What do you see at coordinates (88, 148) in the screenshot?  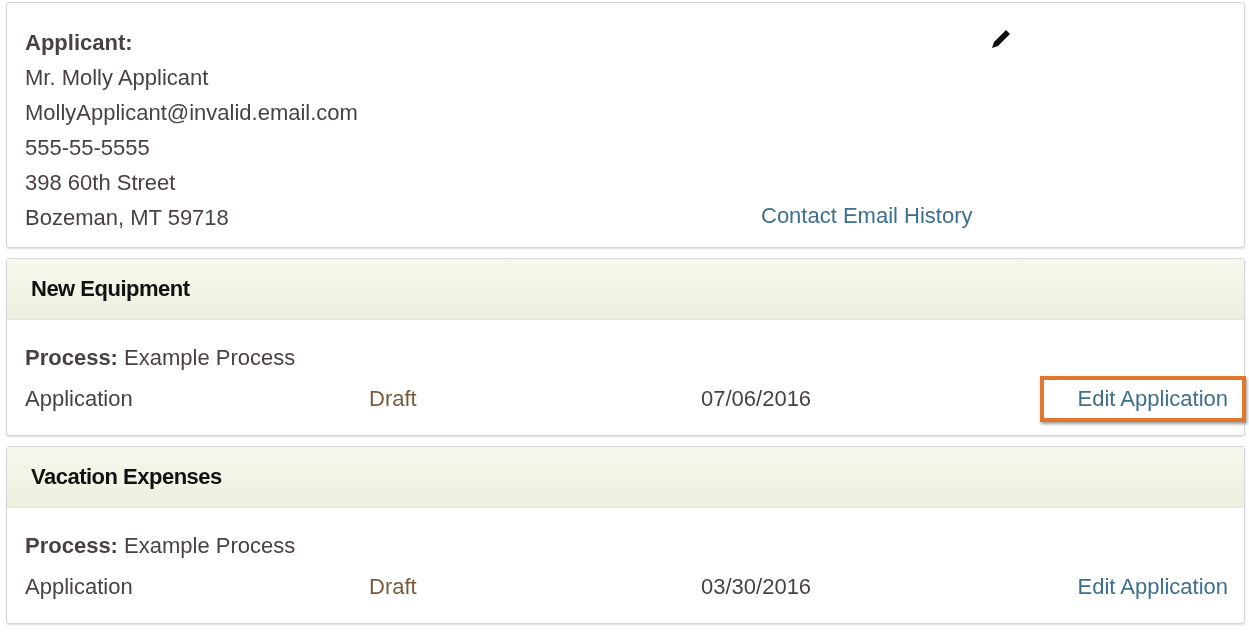 I see `applicant-detail: 555-55-5555` at bounding box center [88, 148].